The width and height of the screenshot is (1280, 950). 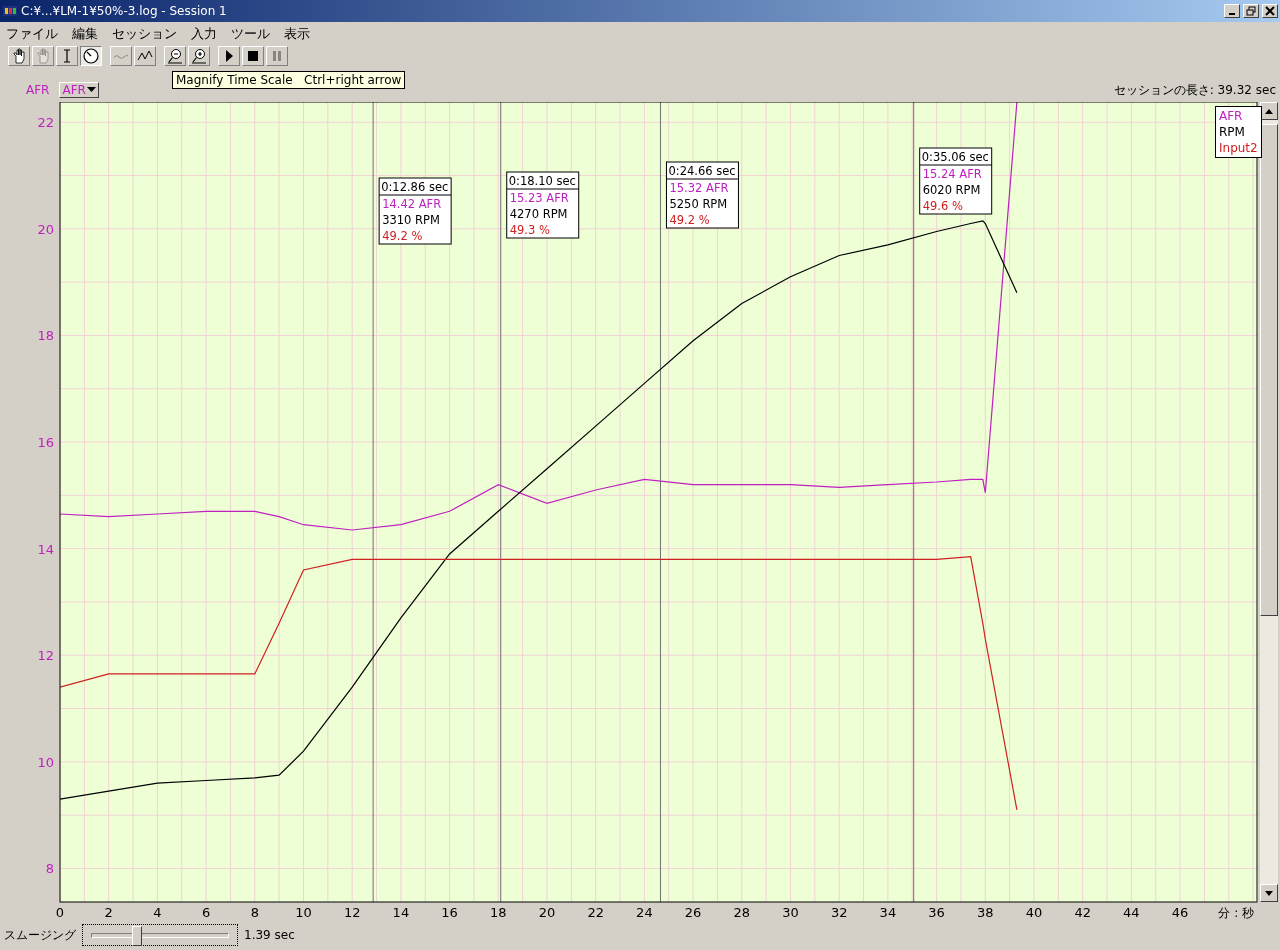 I want to click on y-tick-label: 12, so click(x=45, y=656).